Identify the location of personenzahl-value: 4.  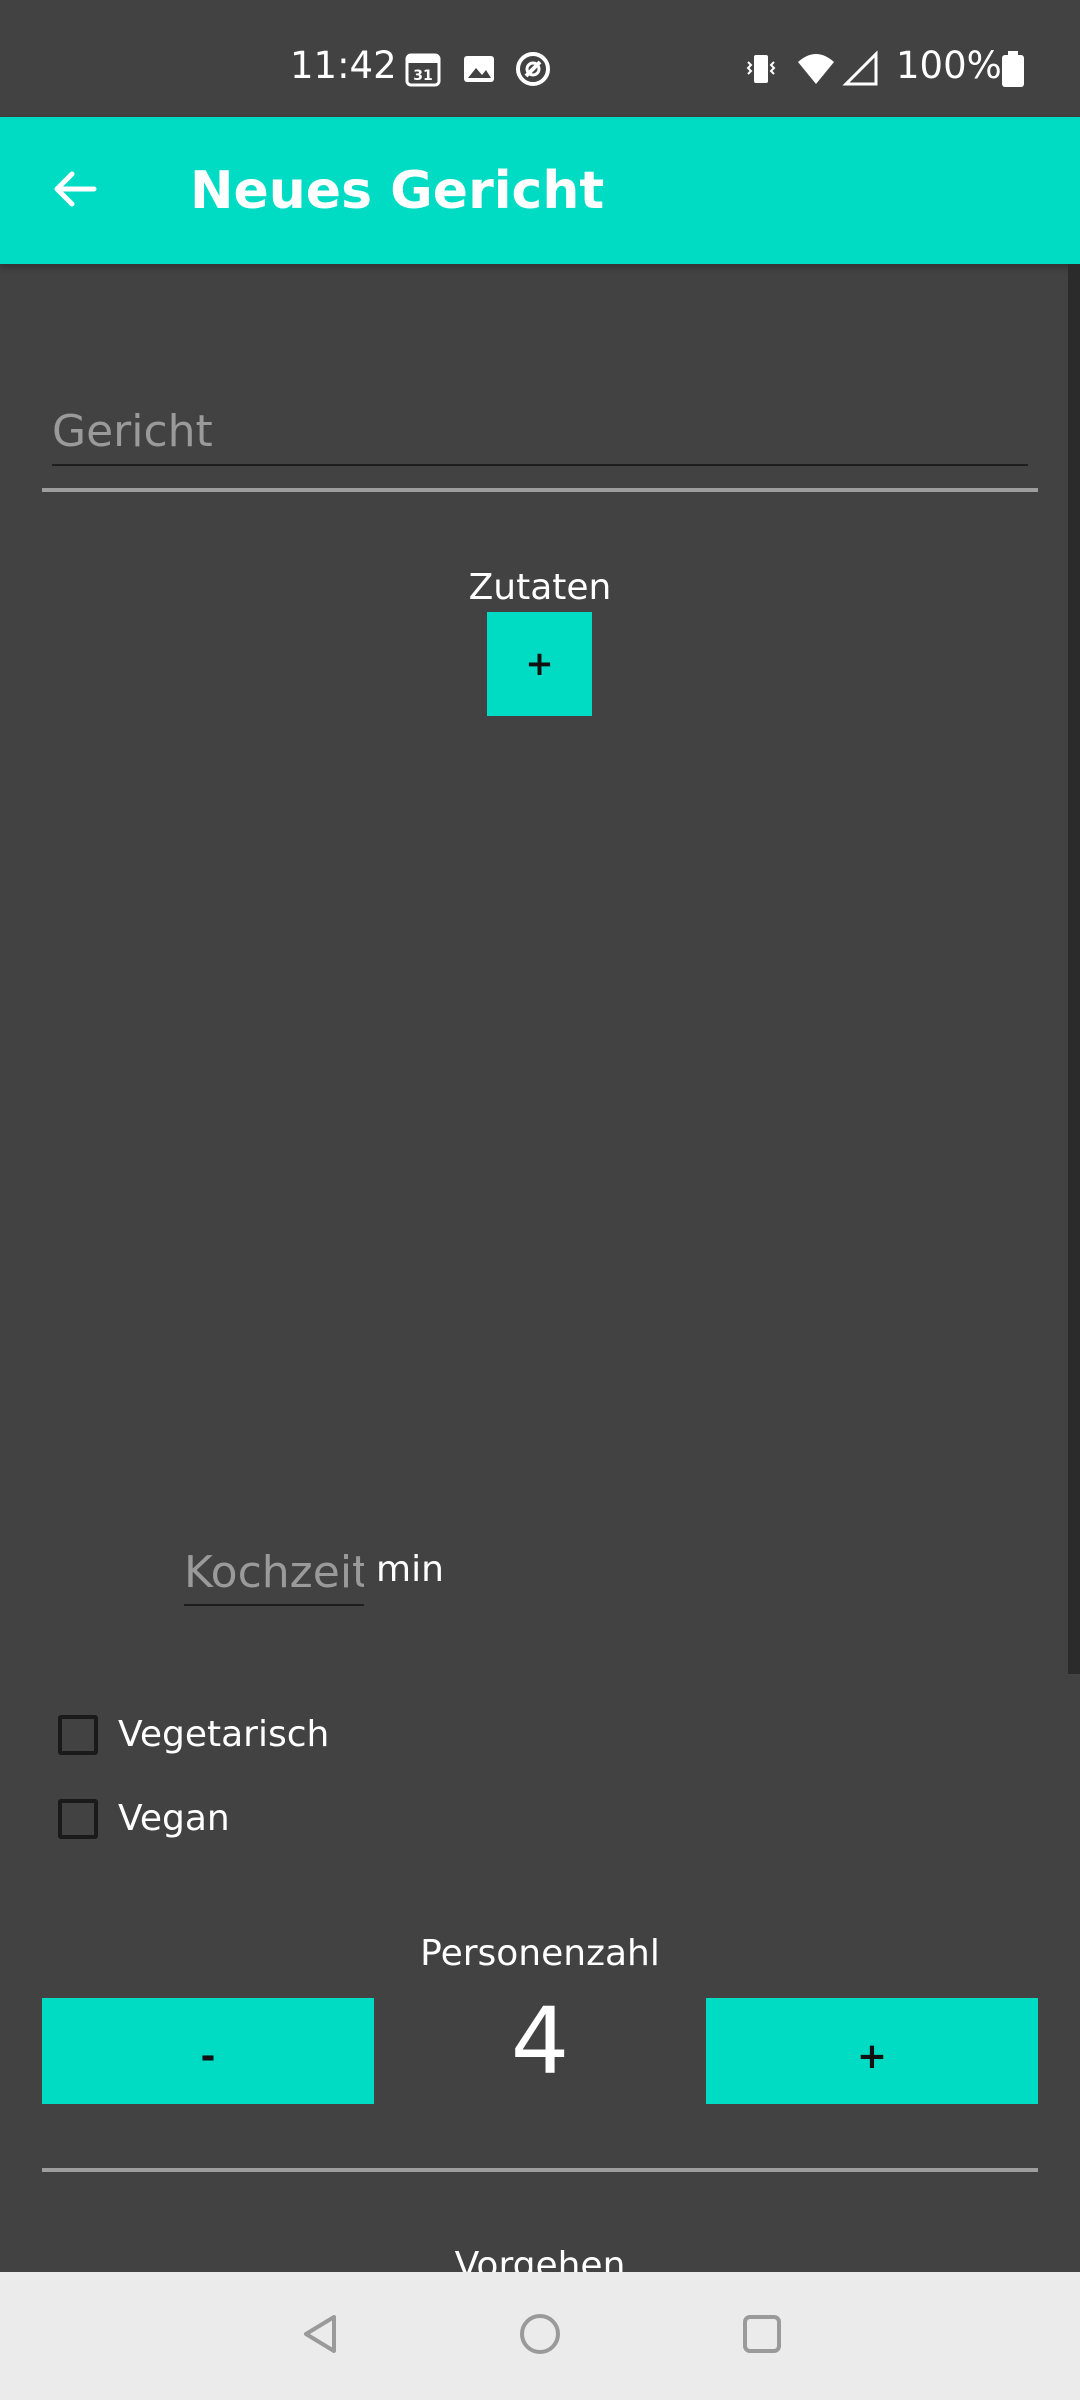
(540, 2041).